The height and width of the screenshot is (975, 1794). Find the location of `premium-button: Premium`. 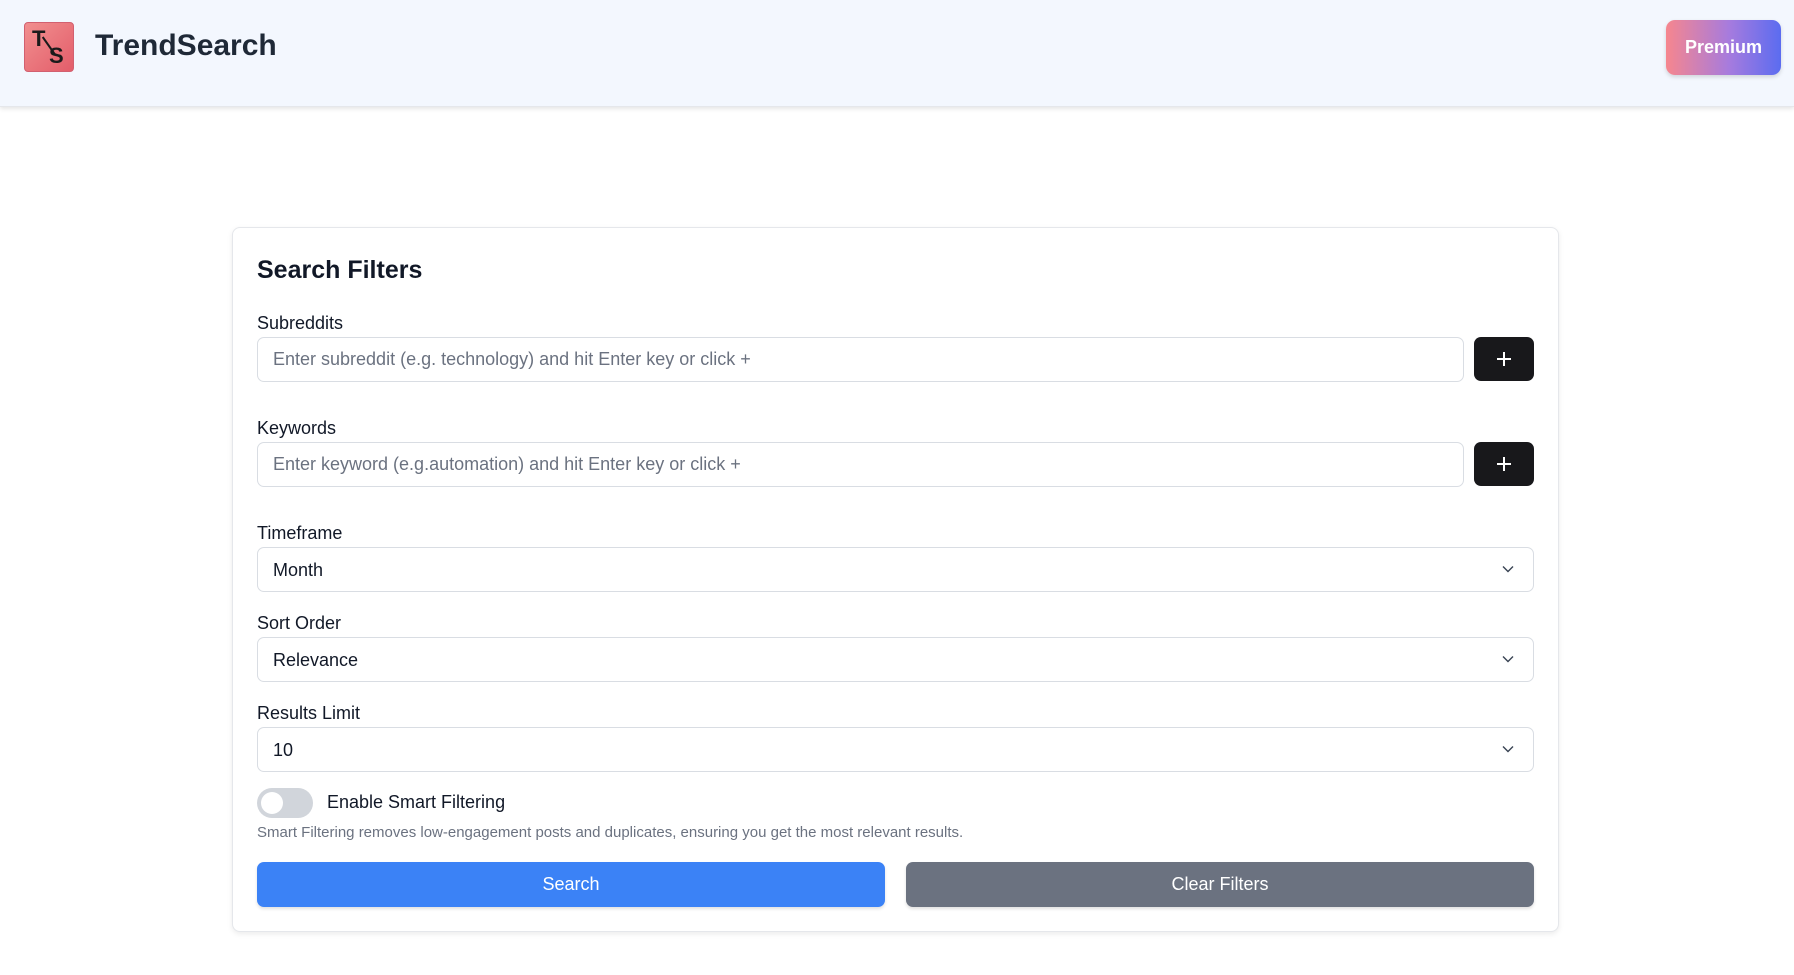

premium-button: Premium is located at coordinates (1723, 47).